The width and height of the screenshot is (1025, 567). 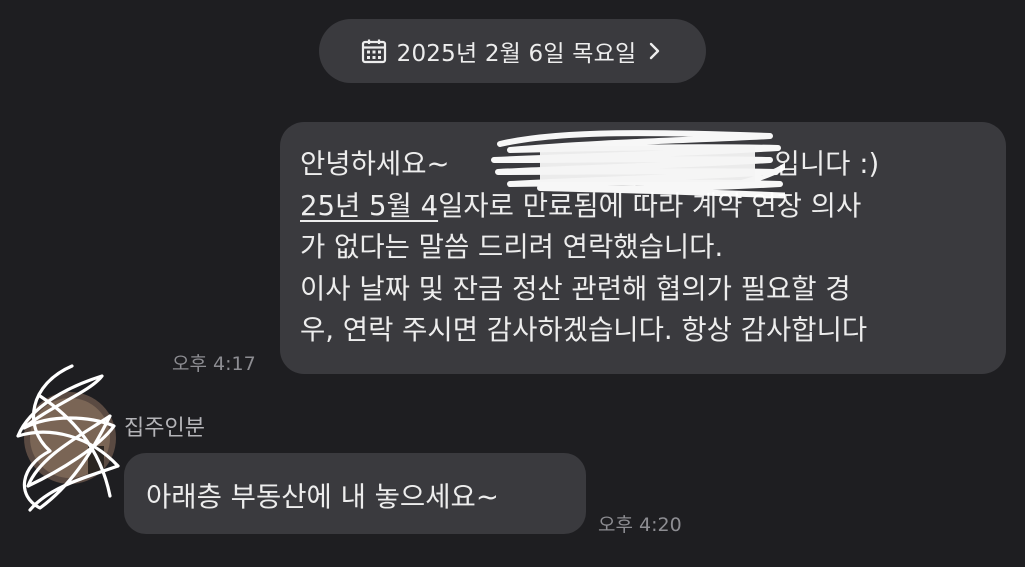 I want to click on incoming-timestamp: 오후 4:20, so click(x=640, y=525).